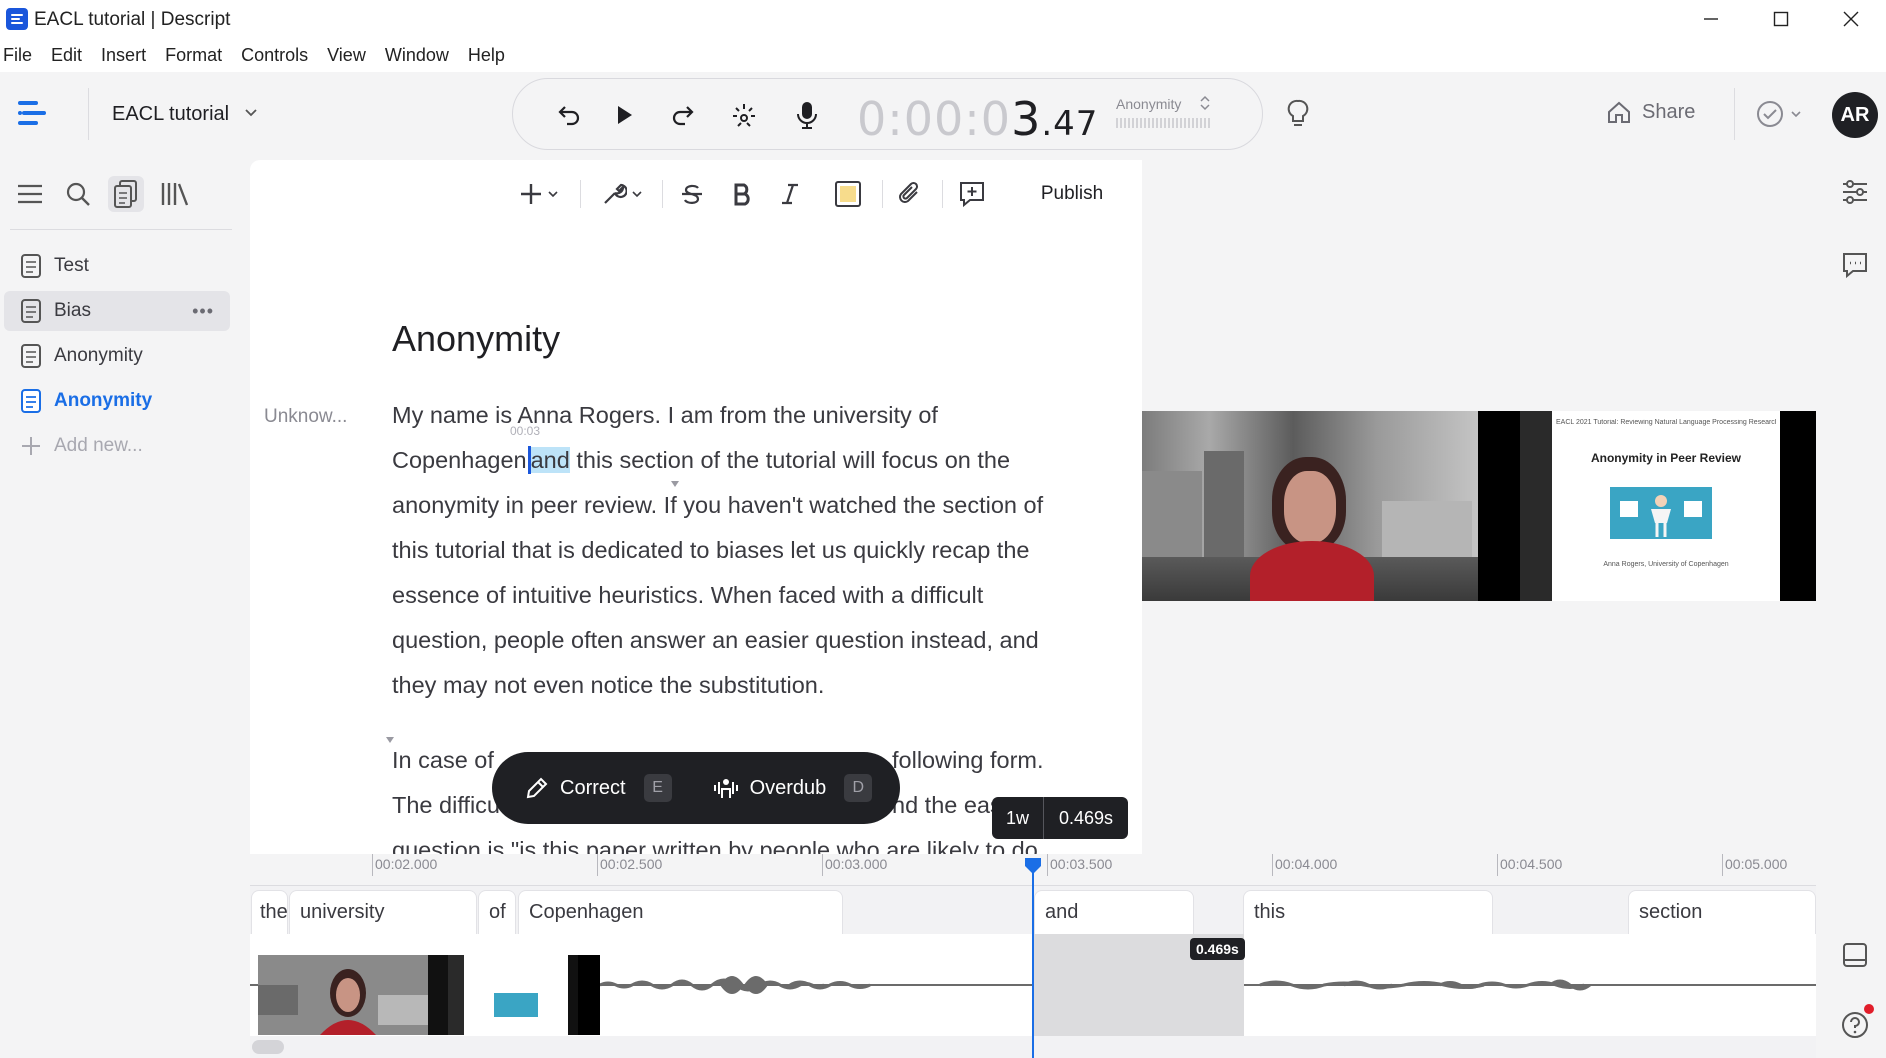  What do you see at coordinates (1855, 955) in the screenshot?
I see `toggle-timeline-button` at bounding box center [1855, 955].